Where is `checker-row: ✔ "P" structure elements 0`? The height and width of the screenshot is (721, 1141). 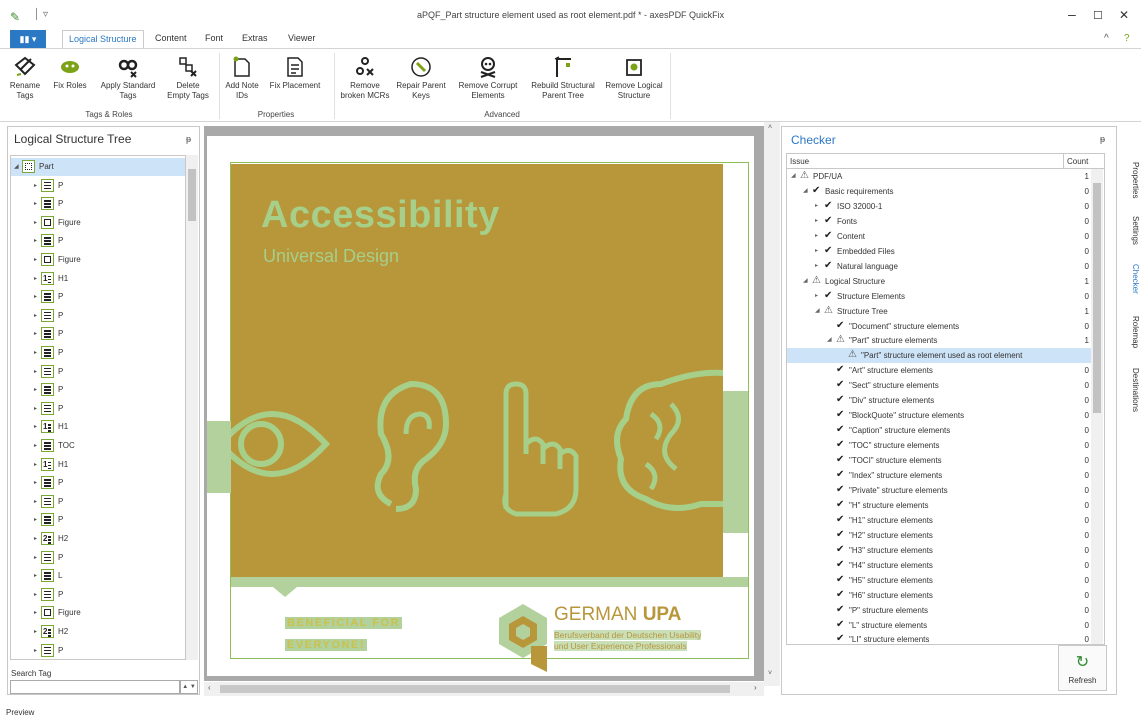
checker-row: ✔ "P" structure elements 0 is located at coordinates (939, 610).